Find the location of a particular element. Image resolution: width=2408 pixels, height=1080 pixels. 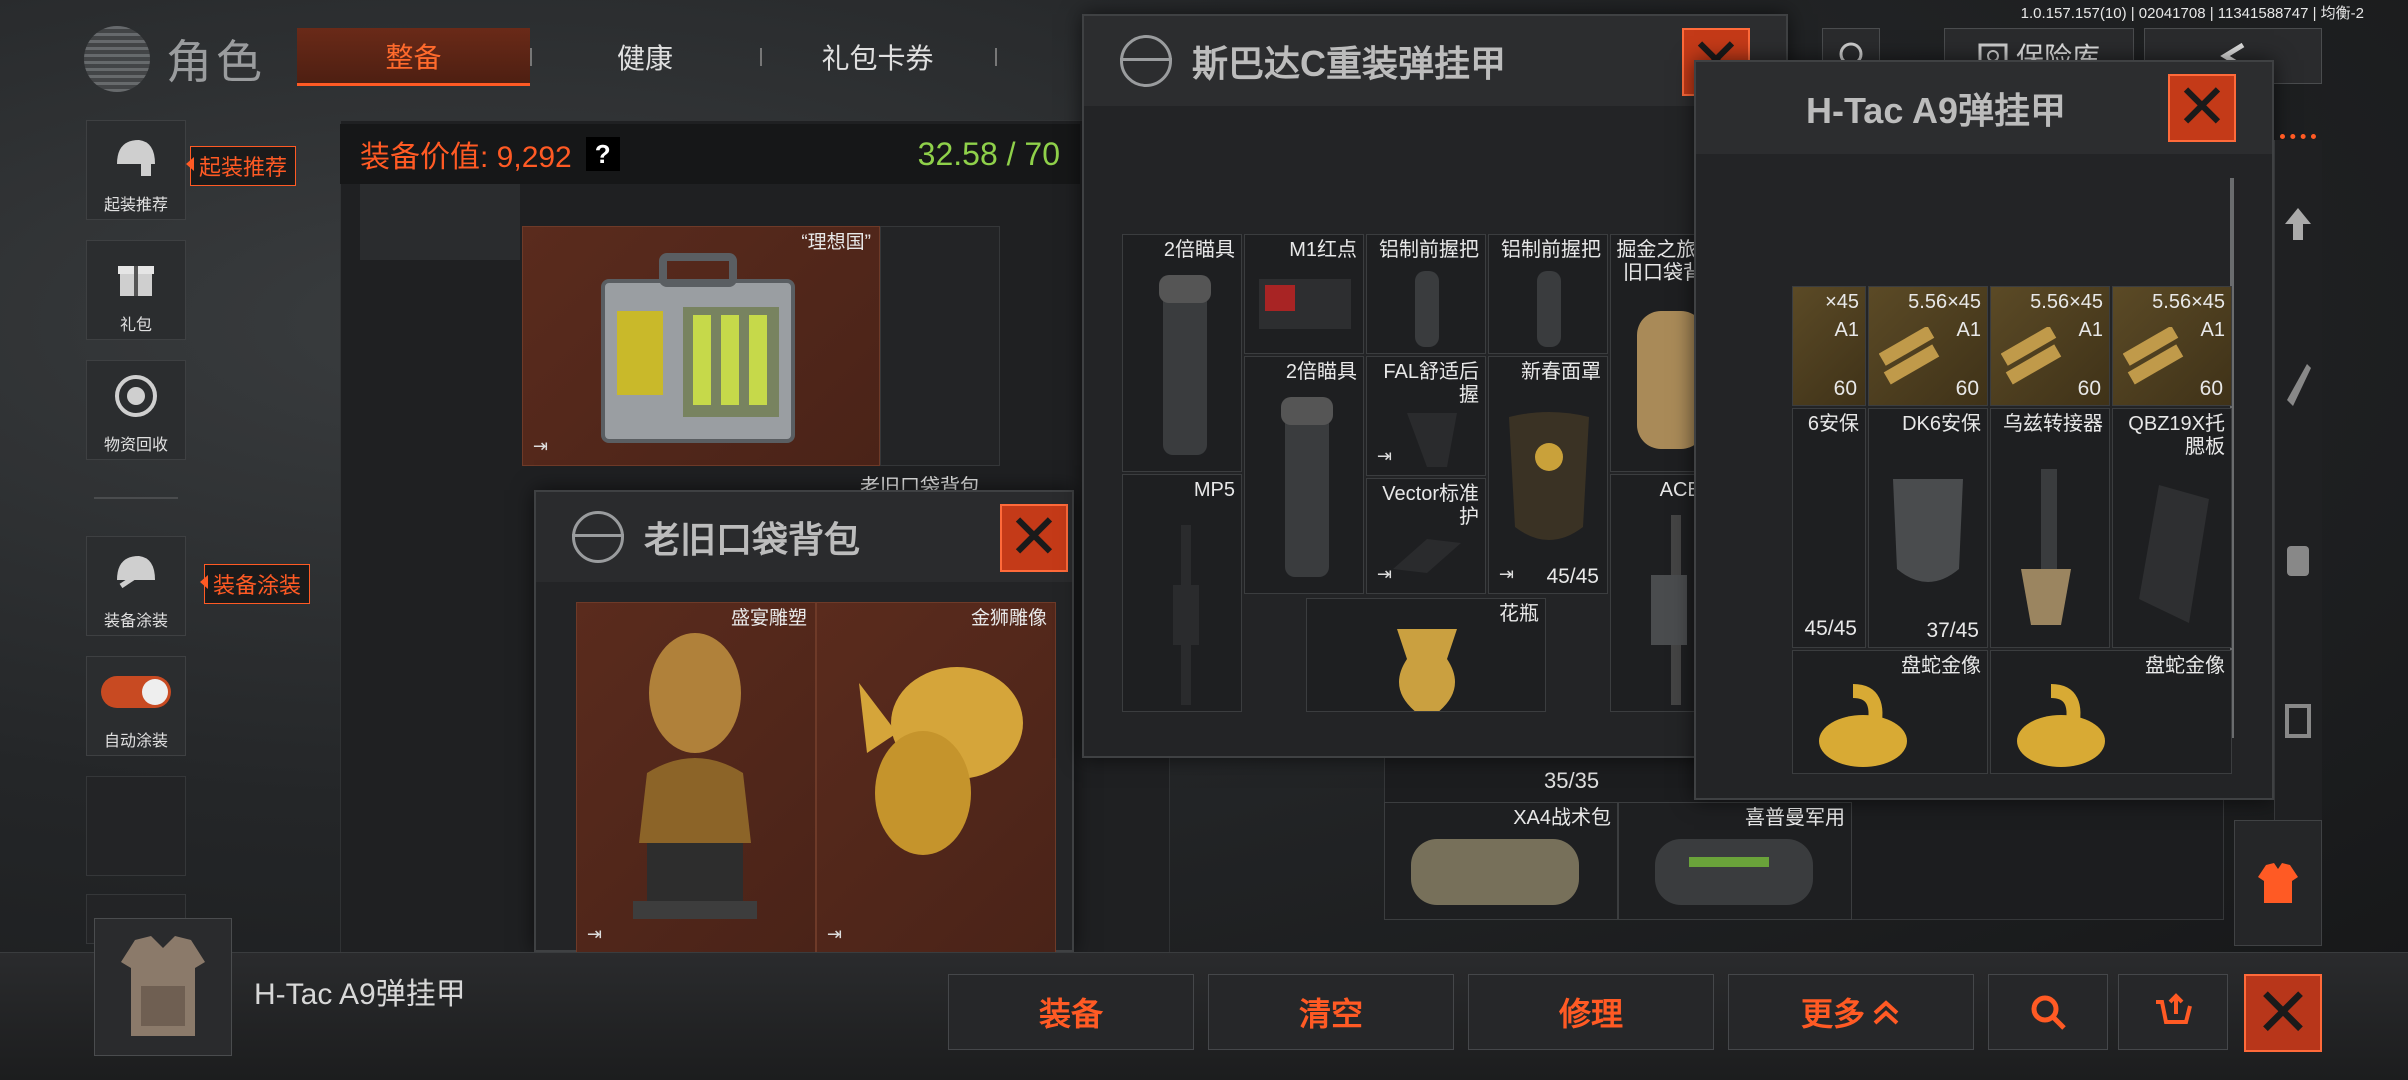

item-slot: 花瓶 is located at coordinates (1426, 655).